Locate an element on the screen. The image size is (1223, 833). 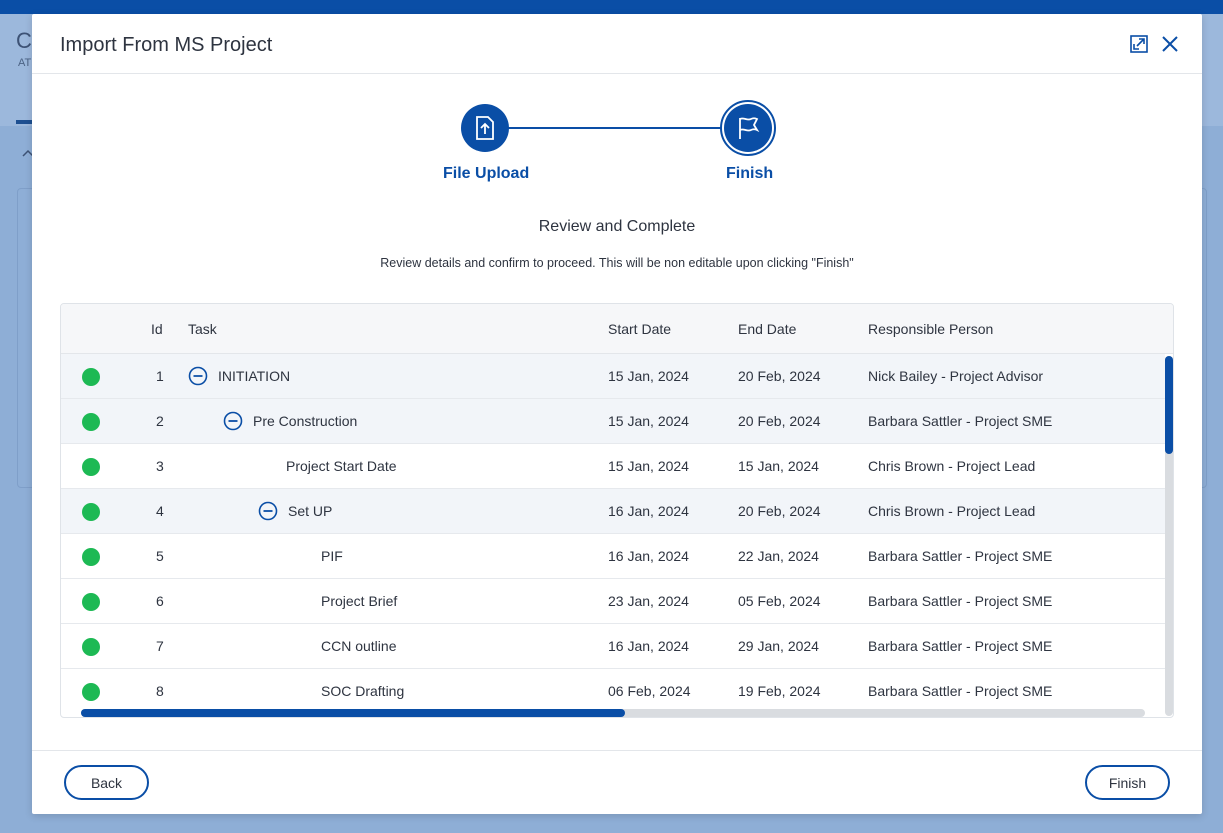
modal-header: Import From MS Project is located at coordinates (617, 44).